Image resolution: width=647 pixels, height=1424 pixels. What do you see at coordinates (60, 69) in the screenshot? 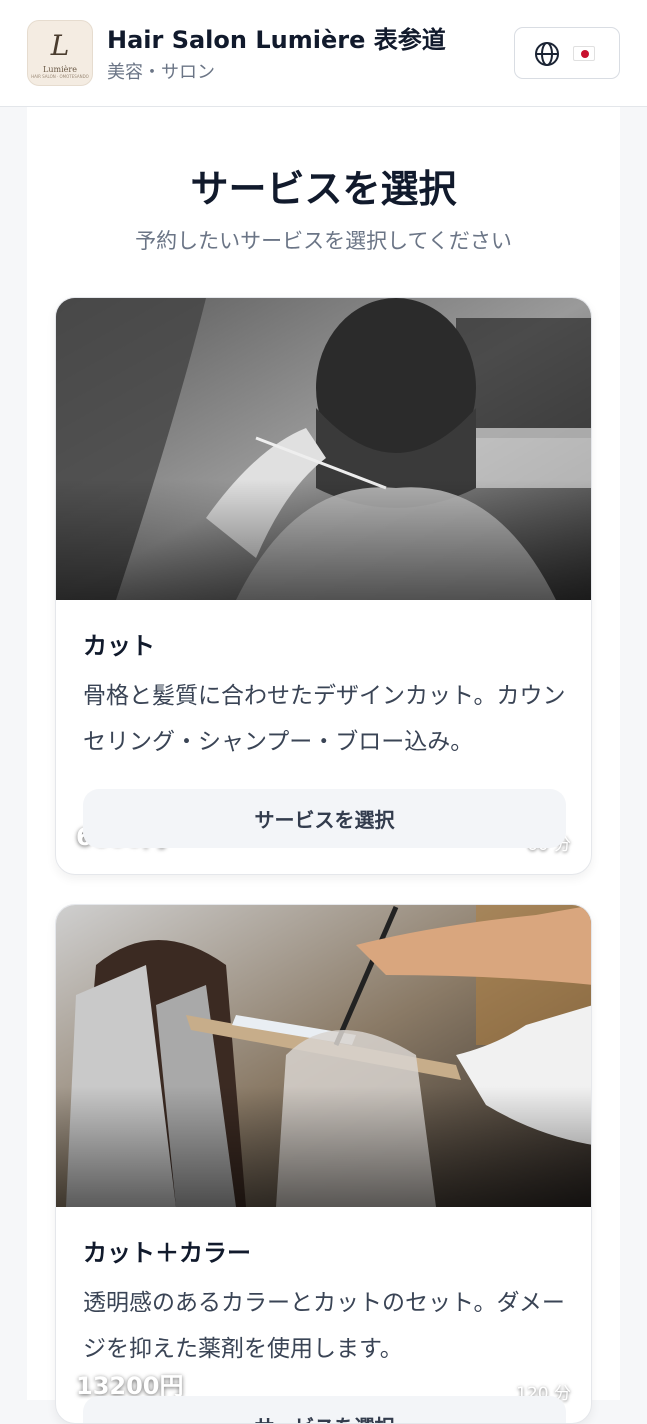
I see `logo-word: Lumière` at bounding box center [60, 69].